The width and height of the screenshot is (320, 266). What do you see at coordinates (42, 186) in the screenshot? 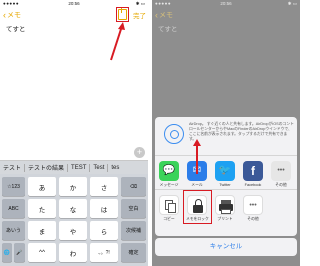
I see `key-a: あ` at bounding box center [42, 186].